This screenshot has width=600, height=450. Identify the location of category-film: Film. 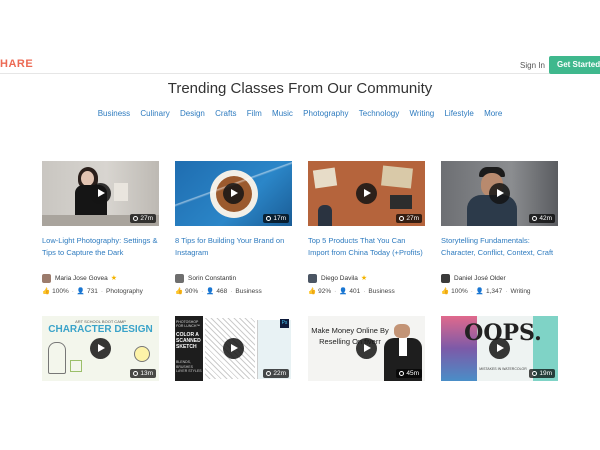
(254, 113).